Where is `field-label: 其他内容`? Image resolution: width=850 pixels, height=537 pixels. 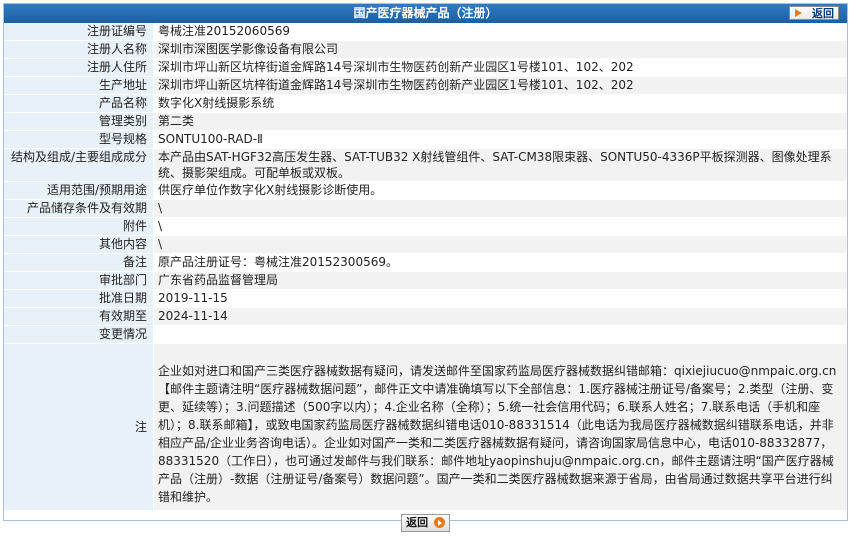 field-label: 其他内容 is located at coordinates (79, 244).